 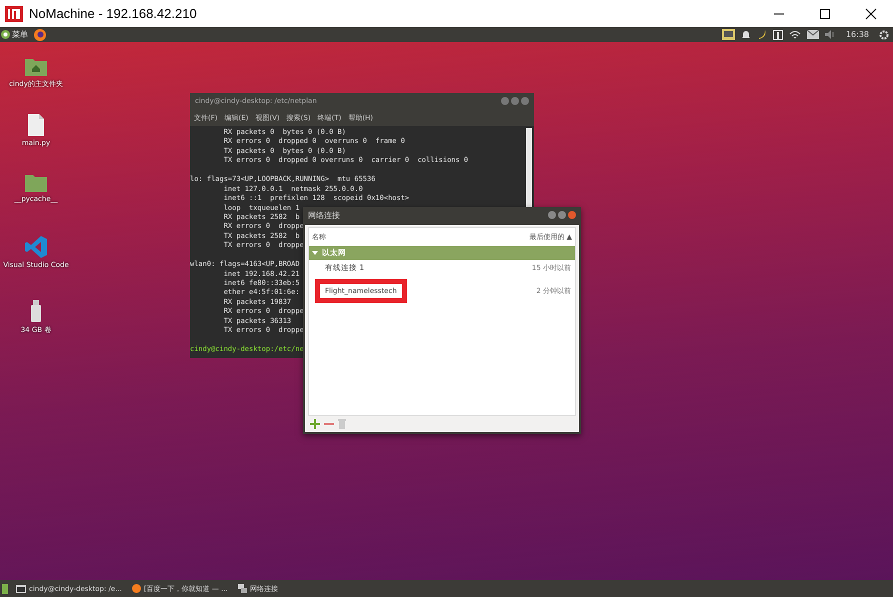 I want to click on menu-button: 菜单, so click(x=14, y=34).